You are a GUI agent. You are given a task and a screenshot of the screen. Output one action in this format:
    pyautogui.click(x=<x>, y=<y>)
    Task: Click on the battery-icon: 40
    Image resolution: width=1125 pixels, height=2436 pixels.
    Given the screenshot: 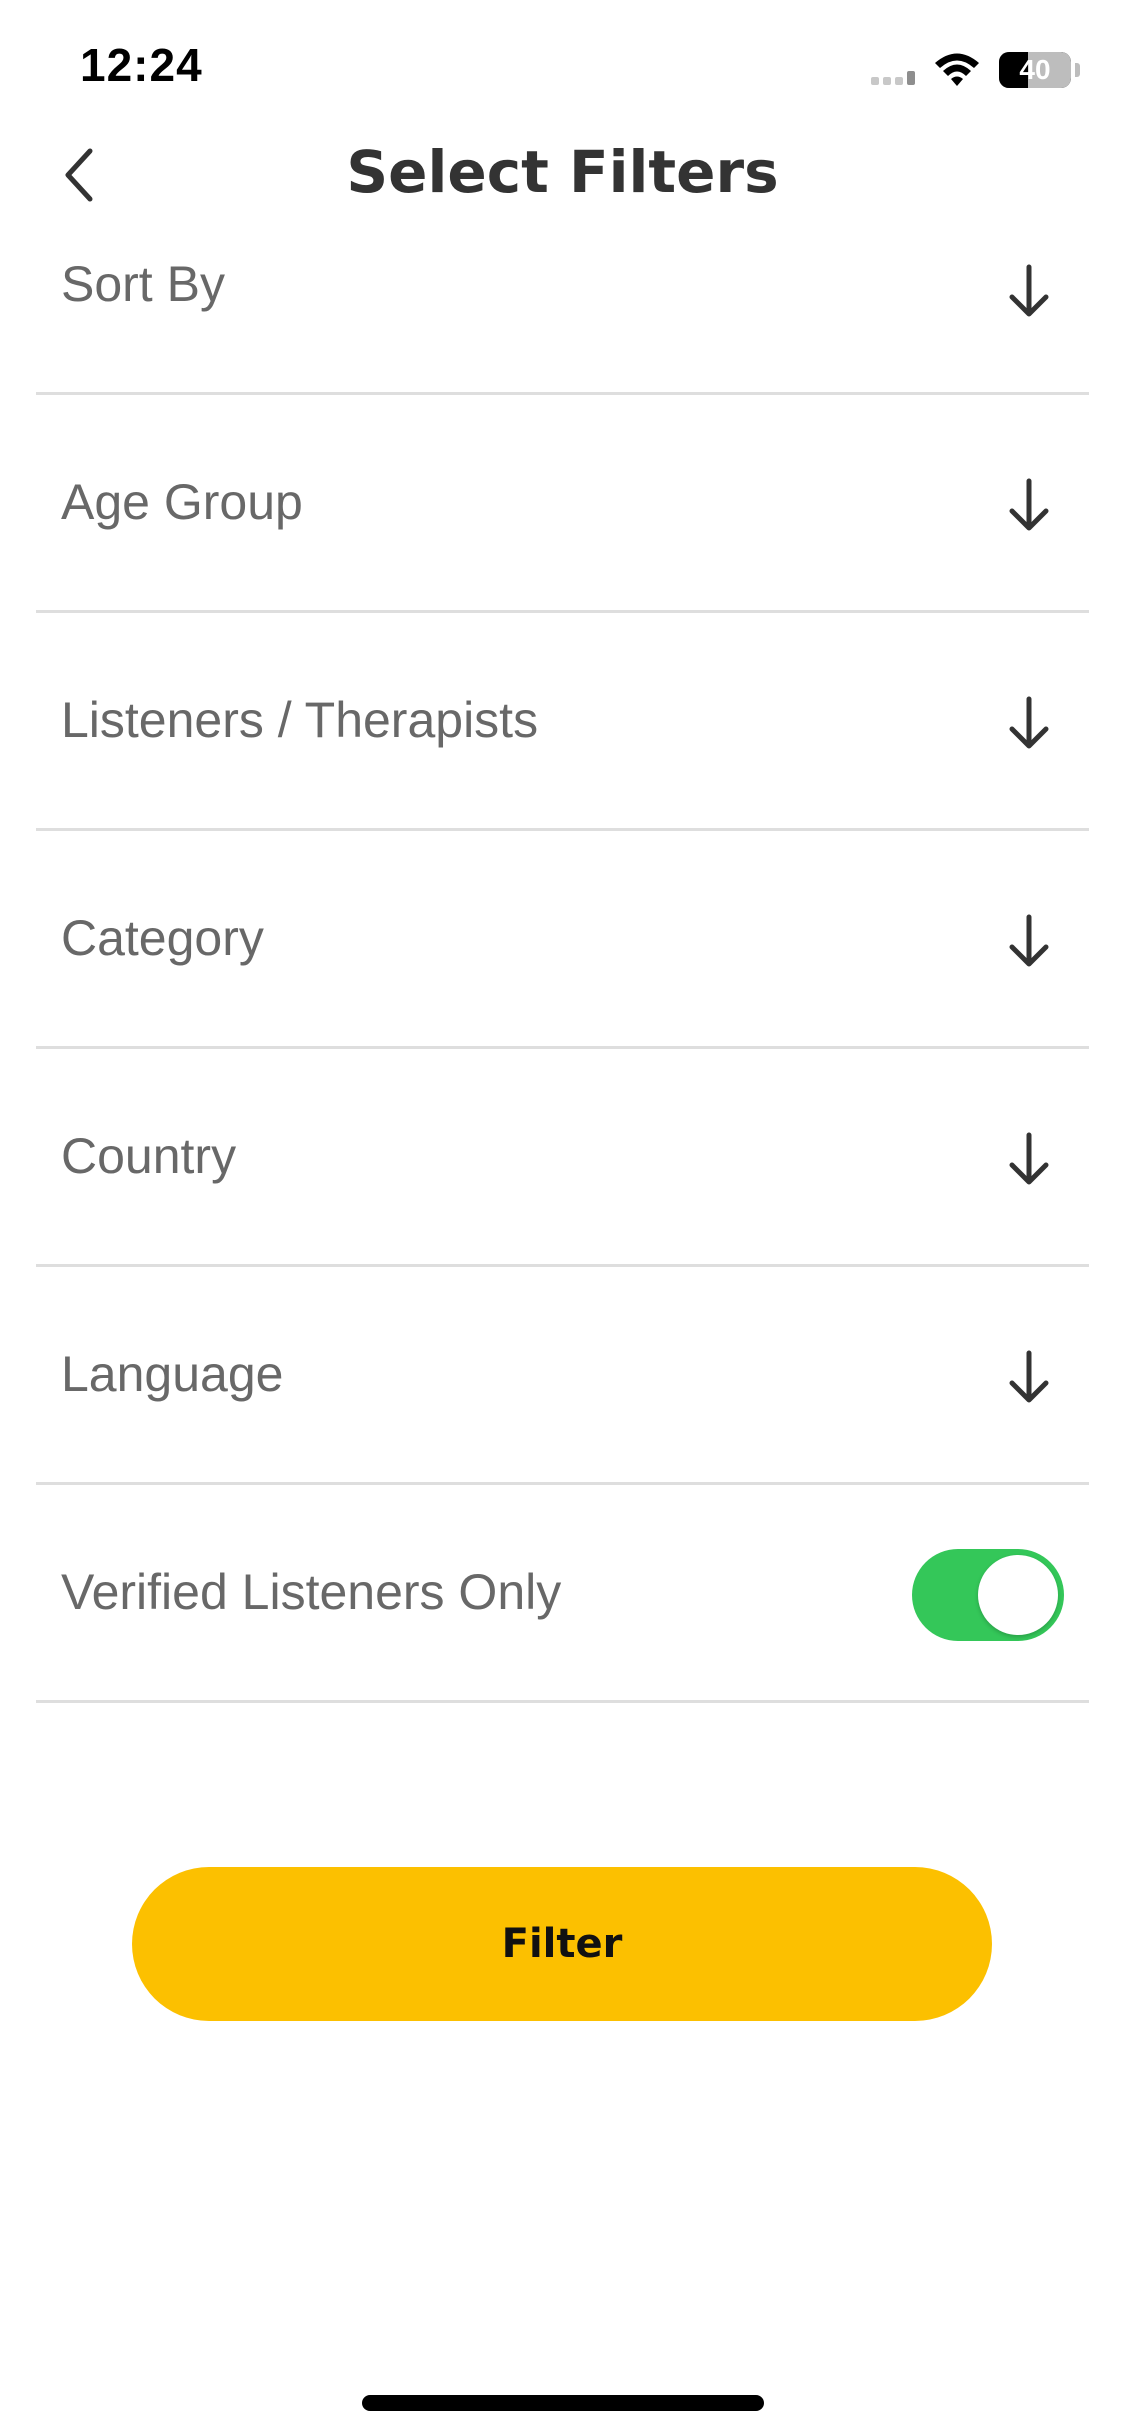 What is the action you would take?
    pyautogui.click(x=1035, y=70)
    